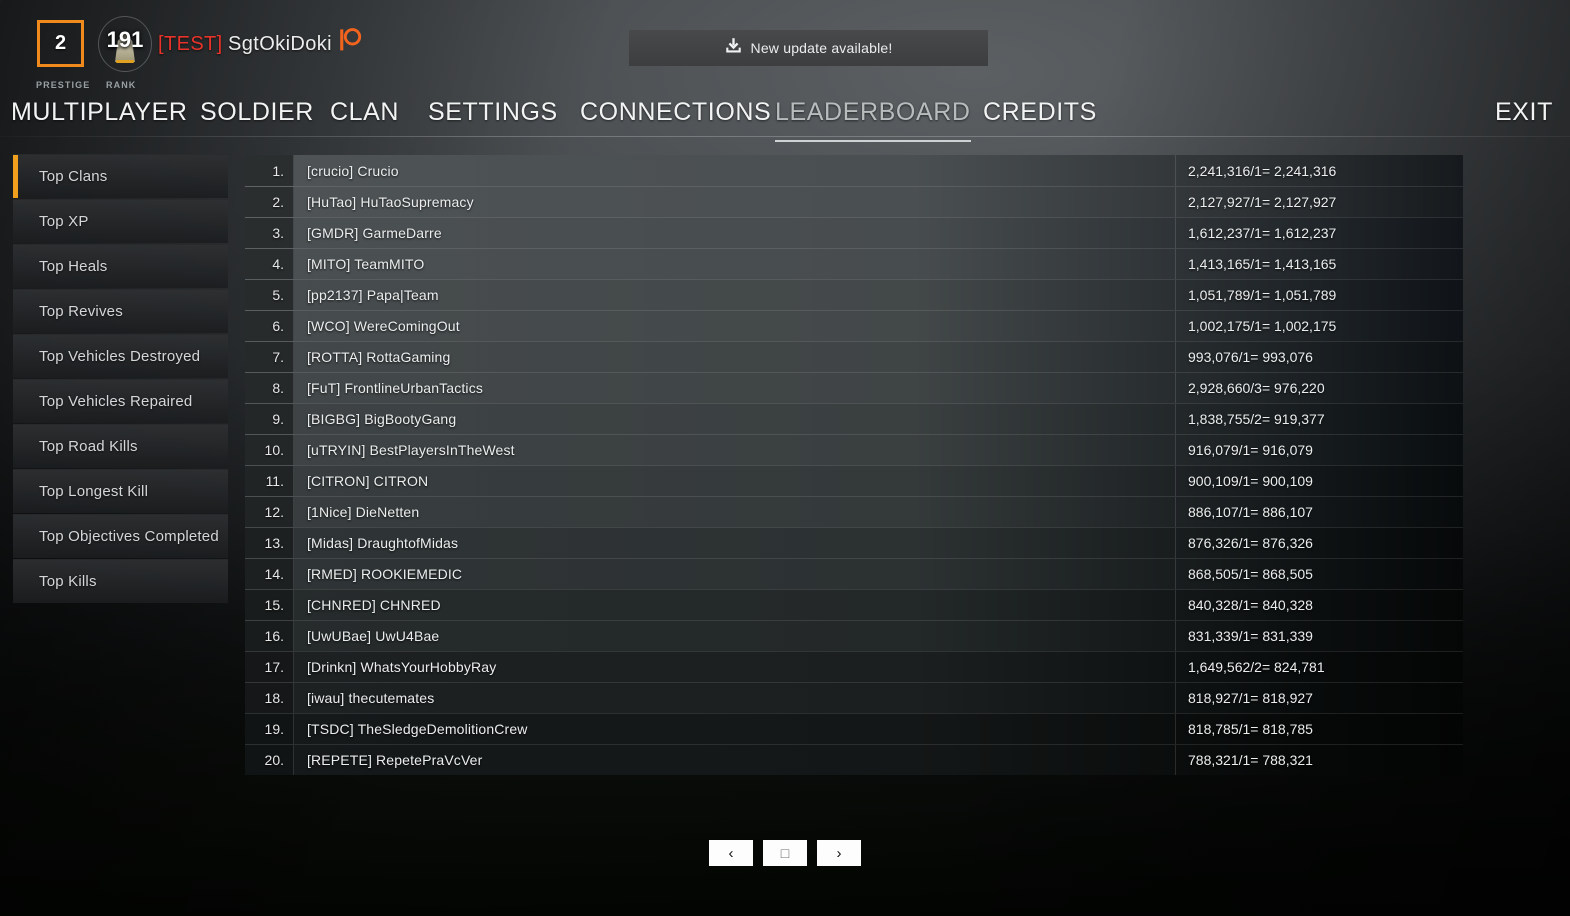  Describe the element at coordinates (269, 264) in the screenshot. I see `row-rank: 4.` at that location.